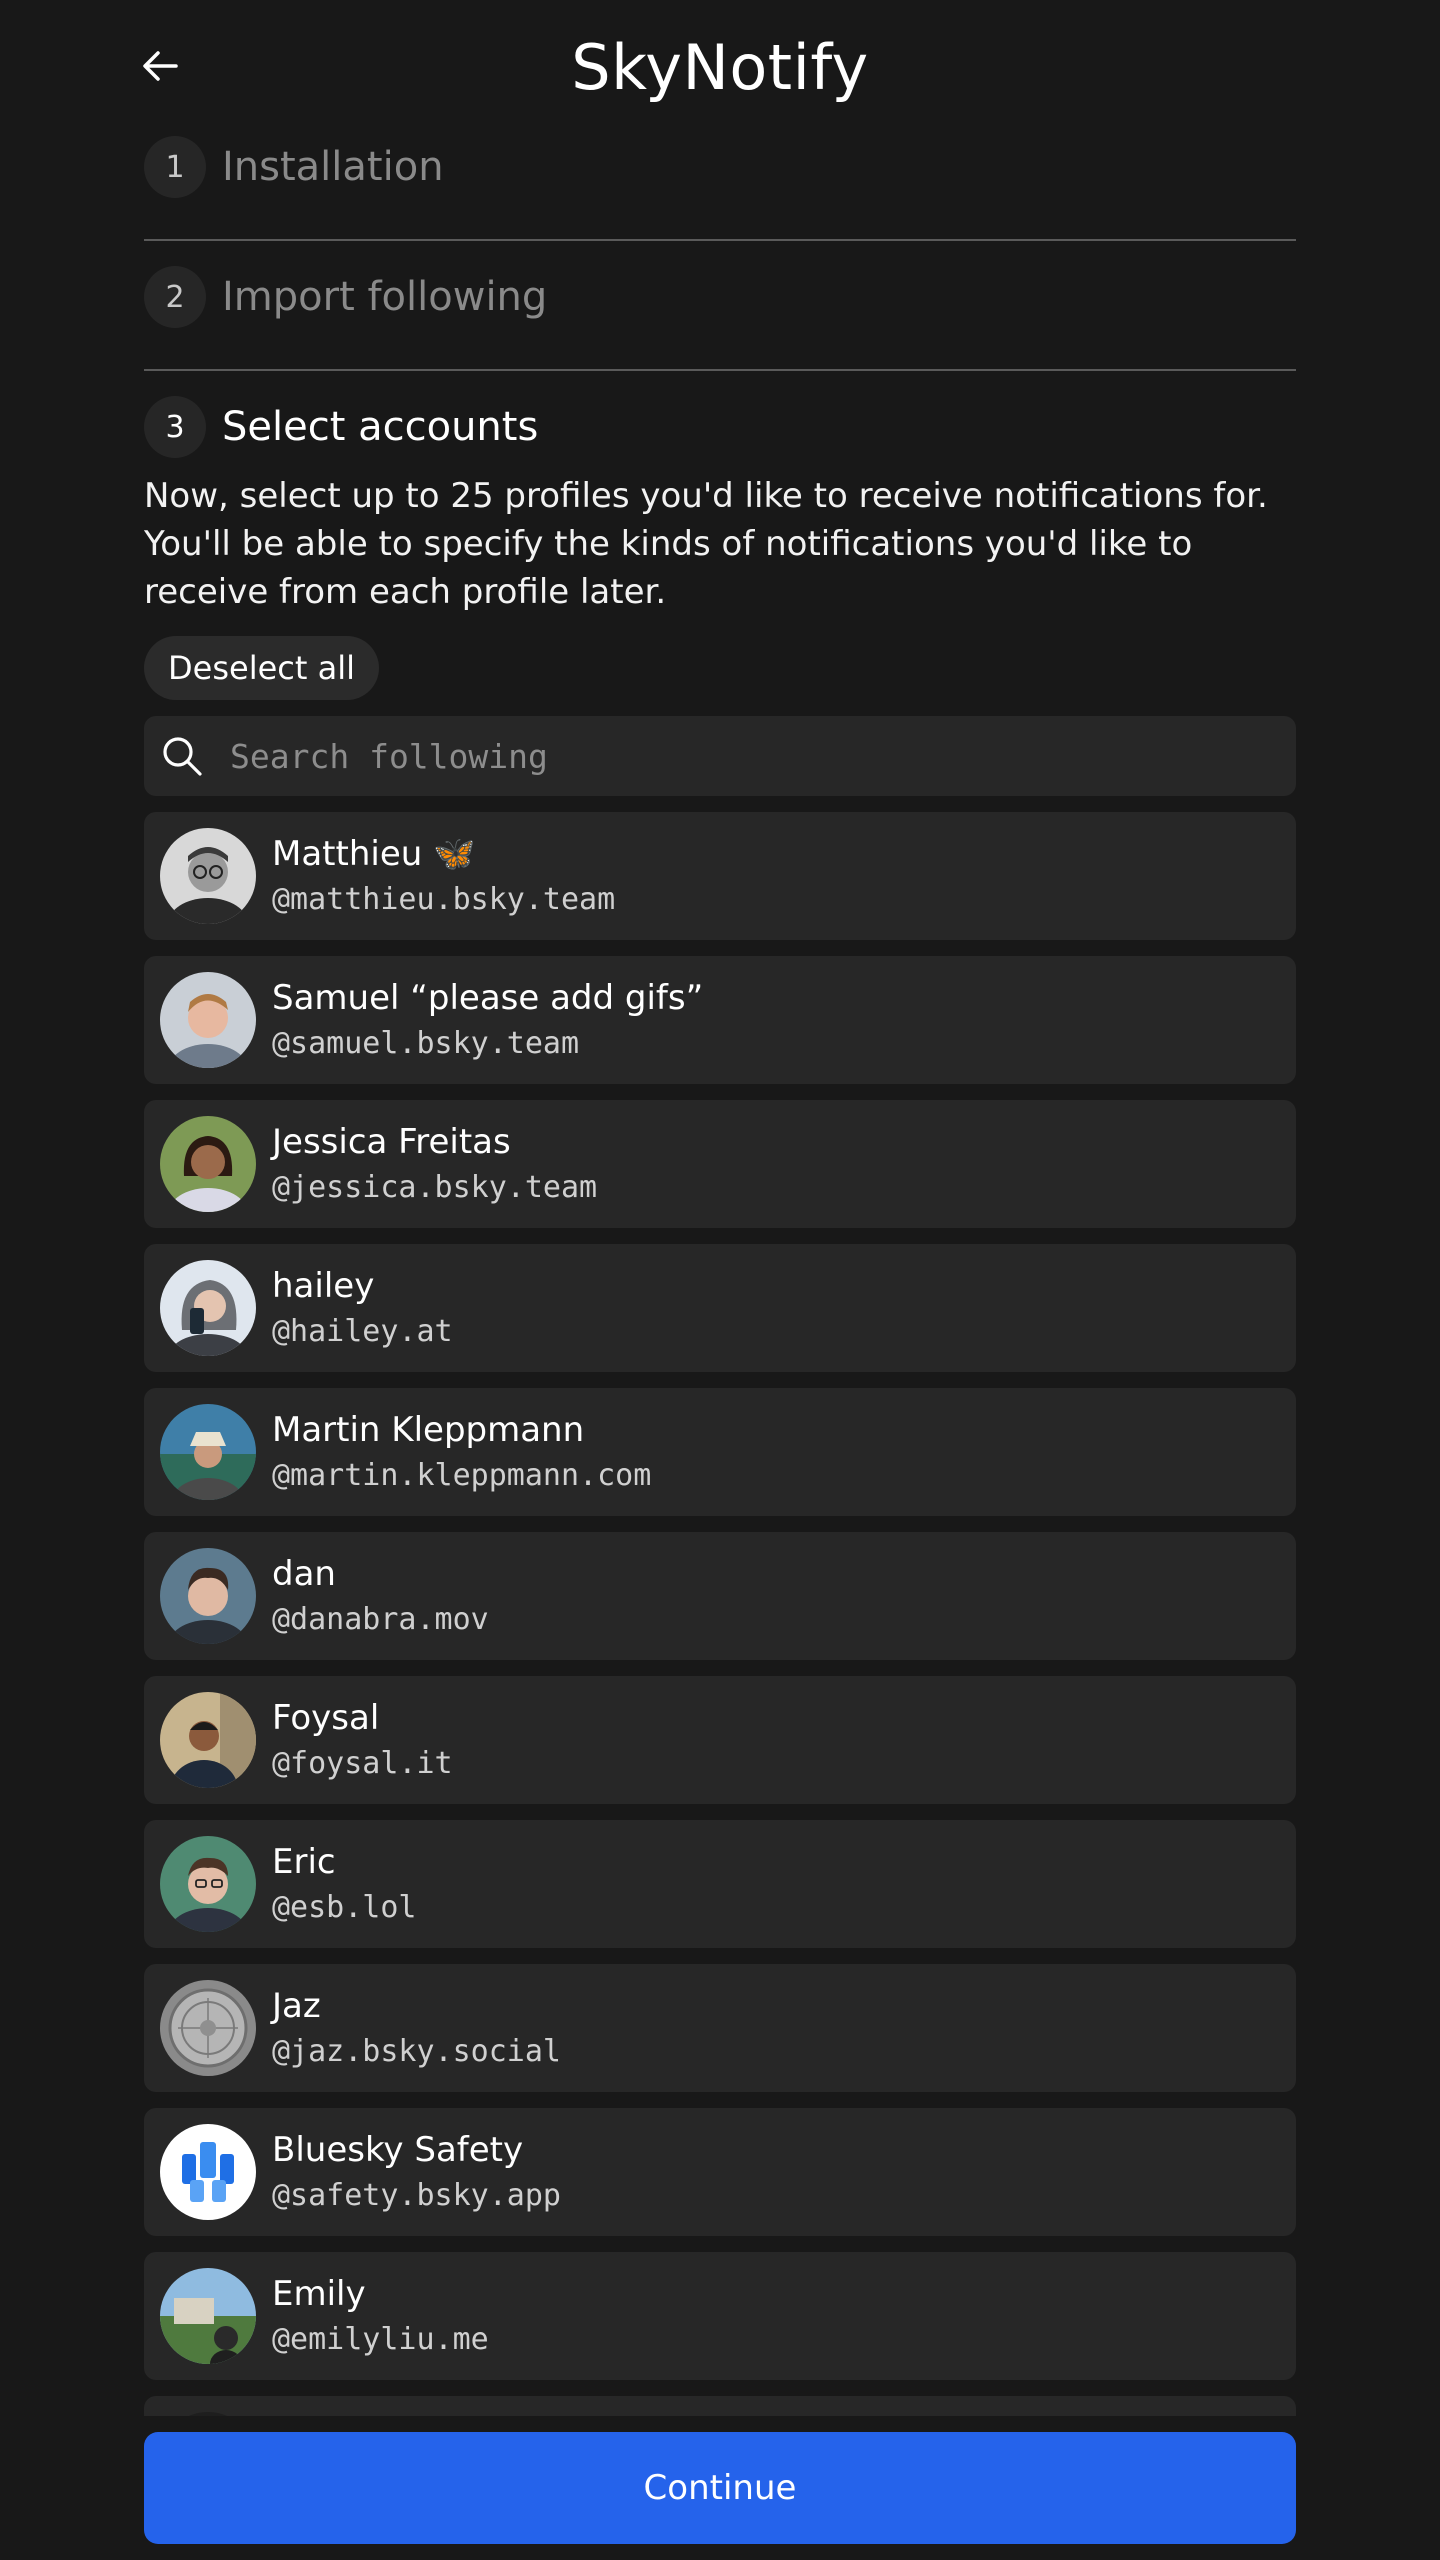 The width and height of the screenshot is (1440, 2560). Describe the element at coordinates (391, 1142) in the screenshot. I see `account-name: Jessica Freitas` at that location.